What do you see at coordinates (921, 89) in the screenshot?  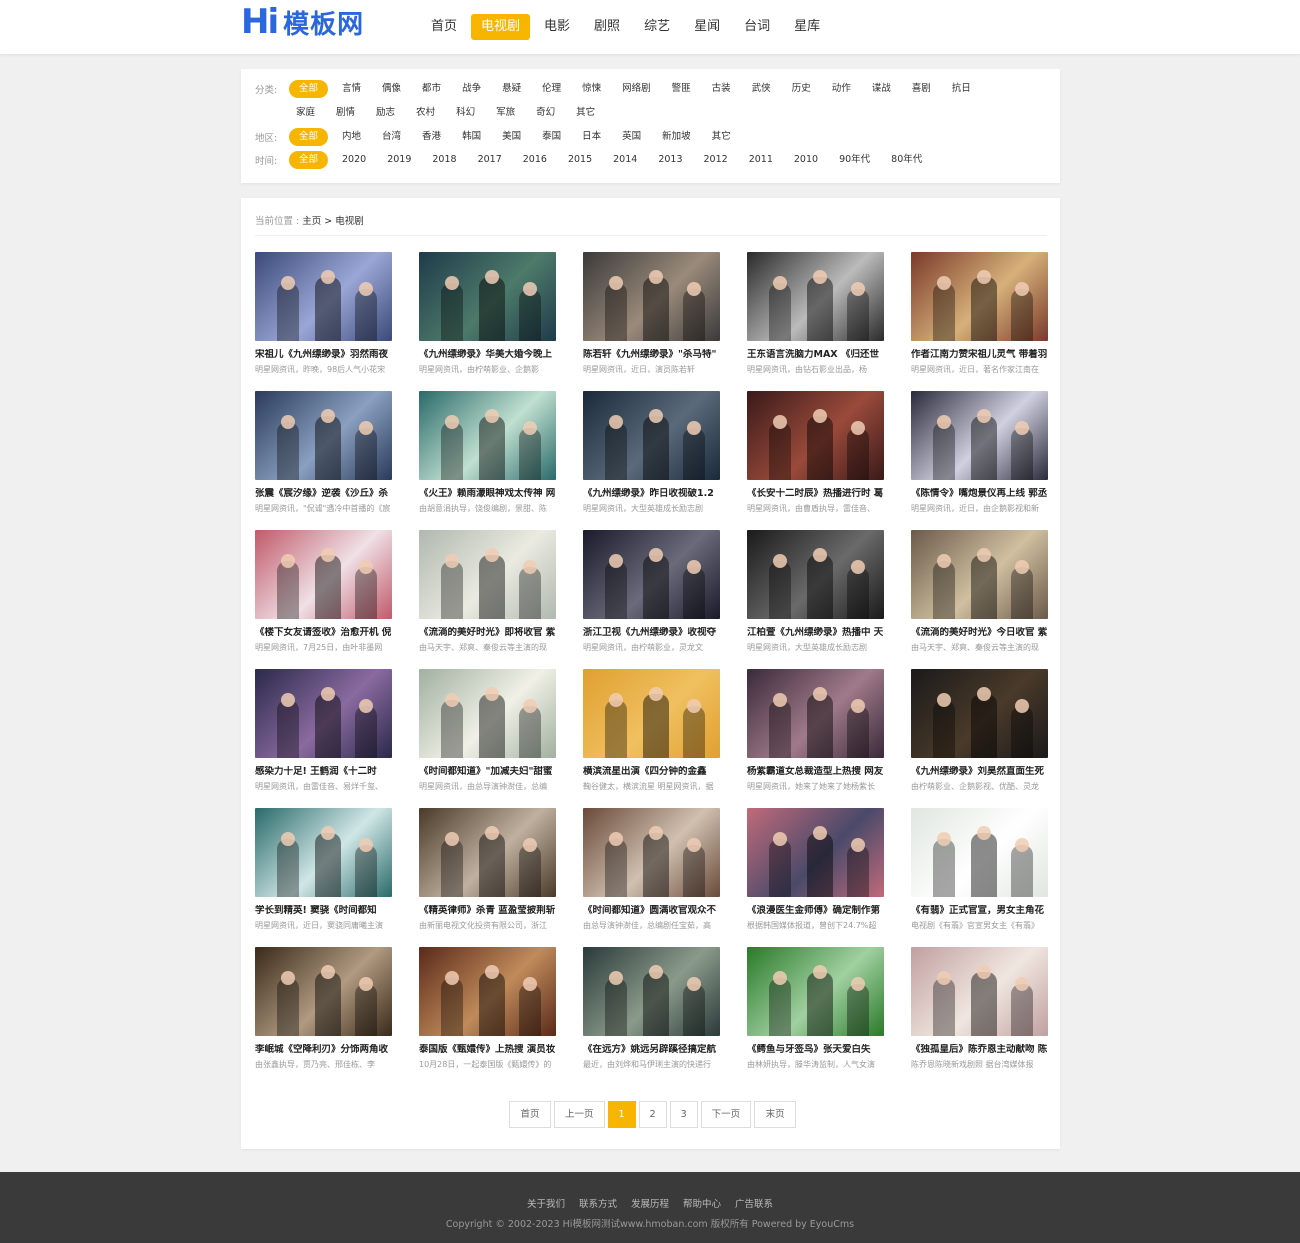 I see `filter-category-15: 喜剧` at bounding box center [921, 89].